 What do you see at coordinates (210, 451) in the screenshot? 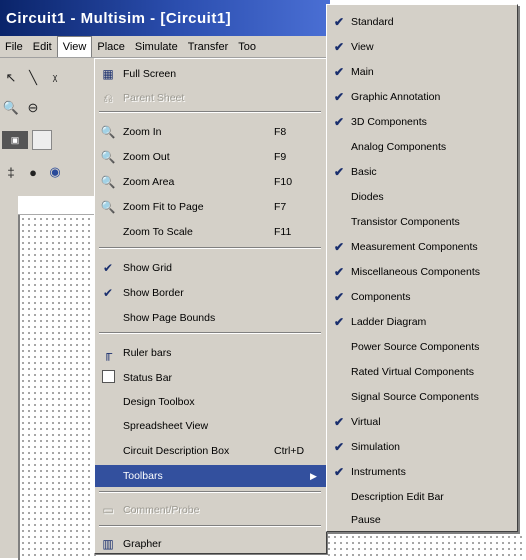
I see `menu-item-circuit-description-box: Circuit Description Box Ctrl+D` at bounding box center [210, 451].